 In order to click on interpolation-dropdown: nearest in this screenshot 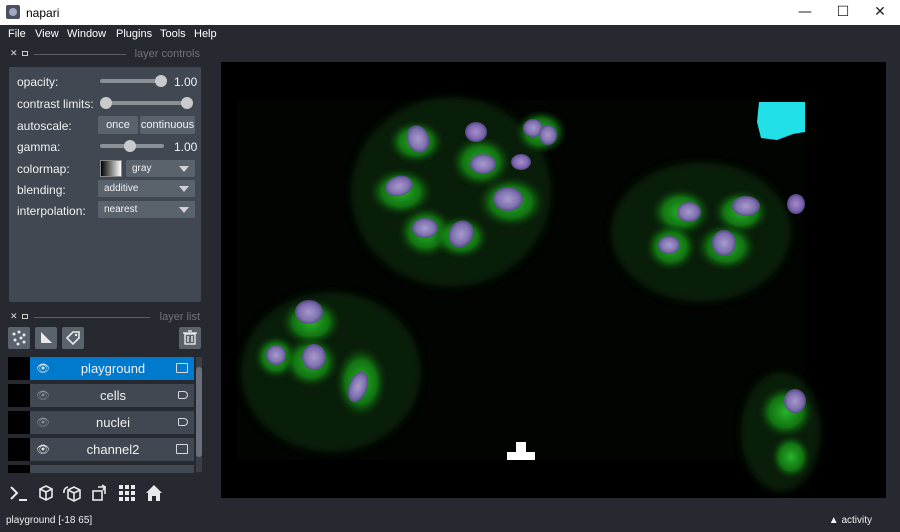, I will do `click(146, 209)`.